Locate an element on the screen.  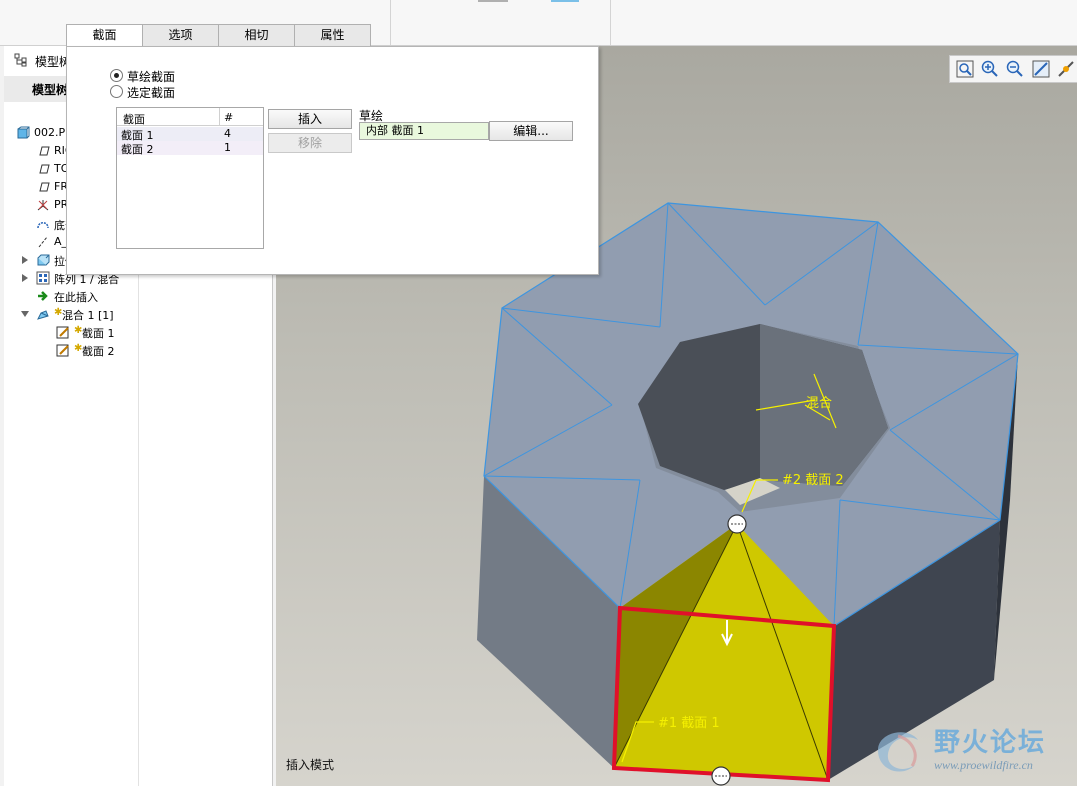
section-list: 截面 # 截面 1 4 截面 2 1 is located at coordinates (190, 178).